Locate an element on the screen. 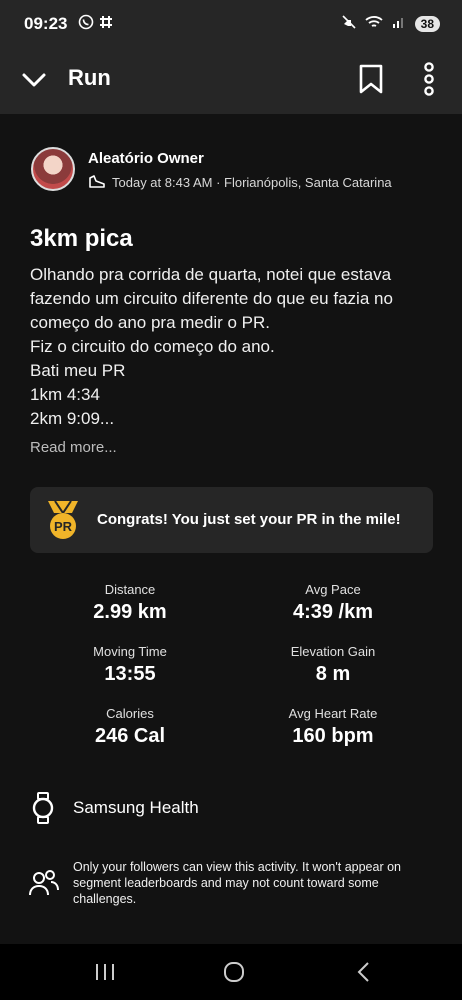 The height and width of the screenshot is (1000, 462). system-nav-bar is located at coordinates (231, 972).